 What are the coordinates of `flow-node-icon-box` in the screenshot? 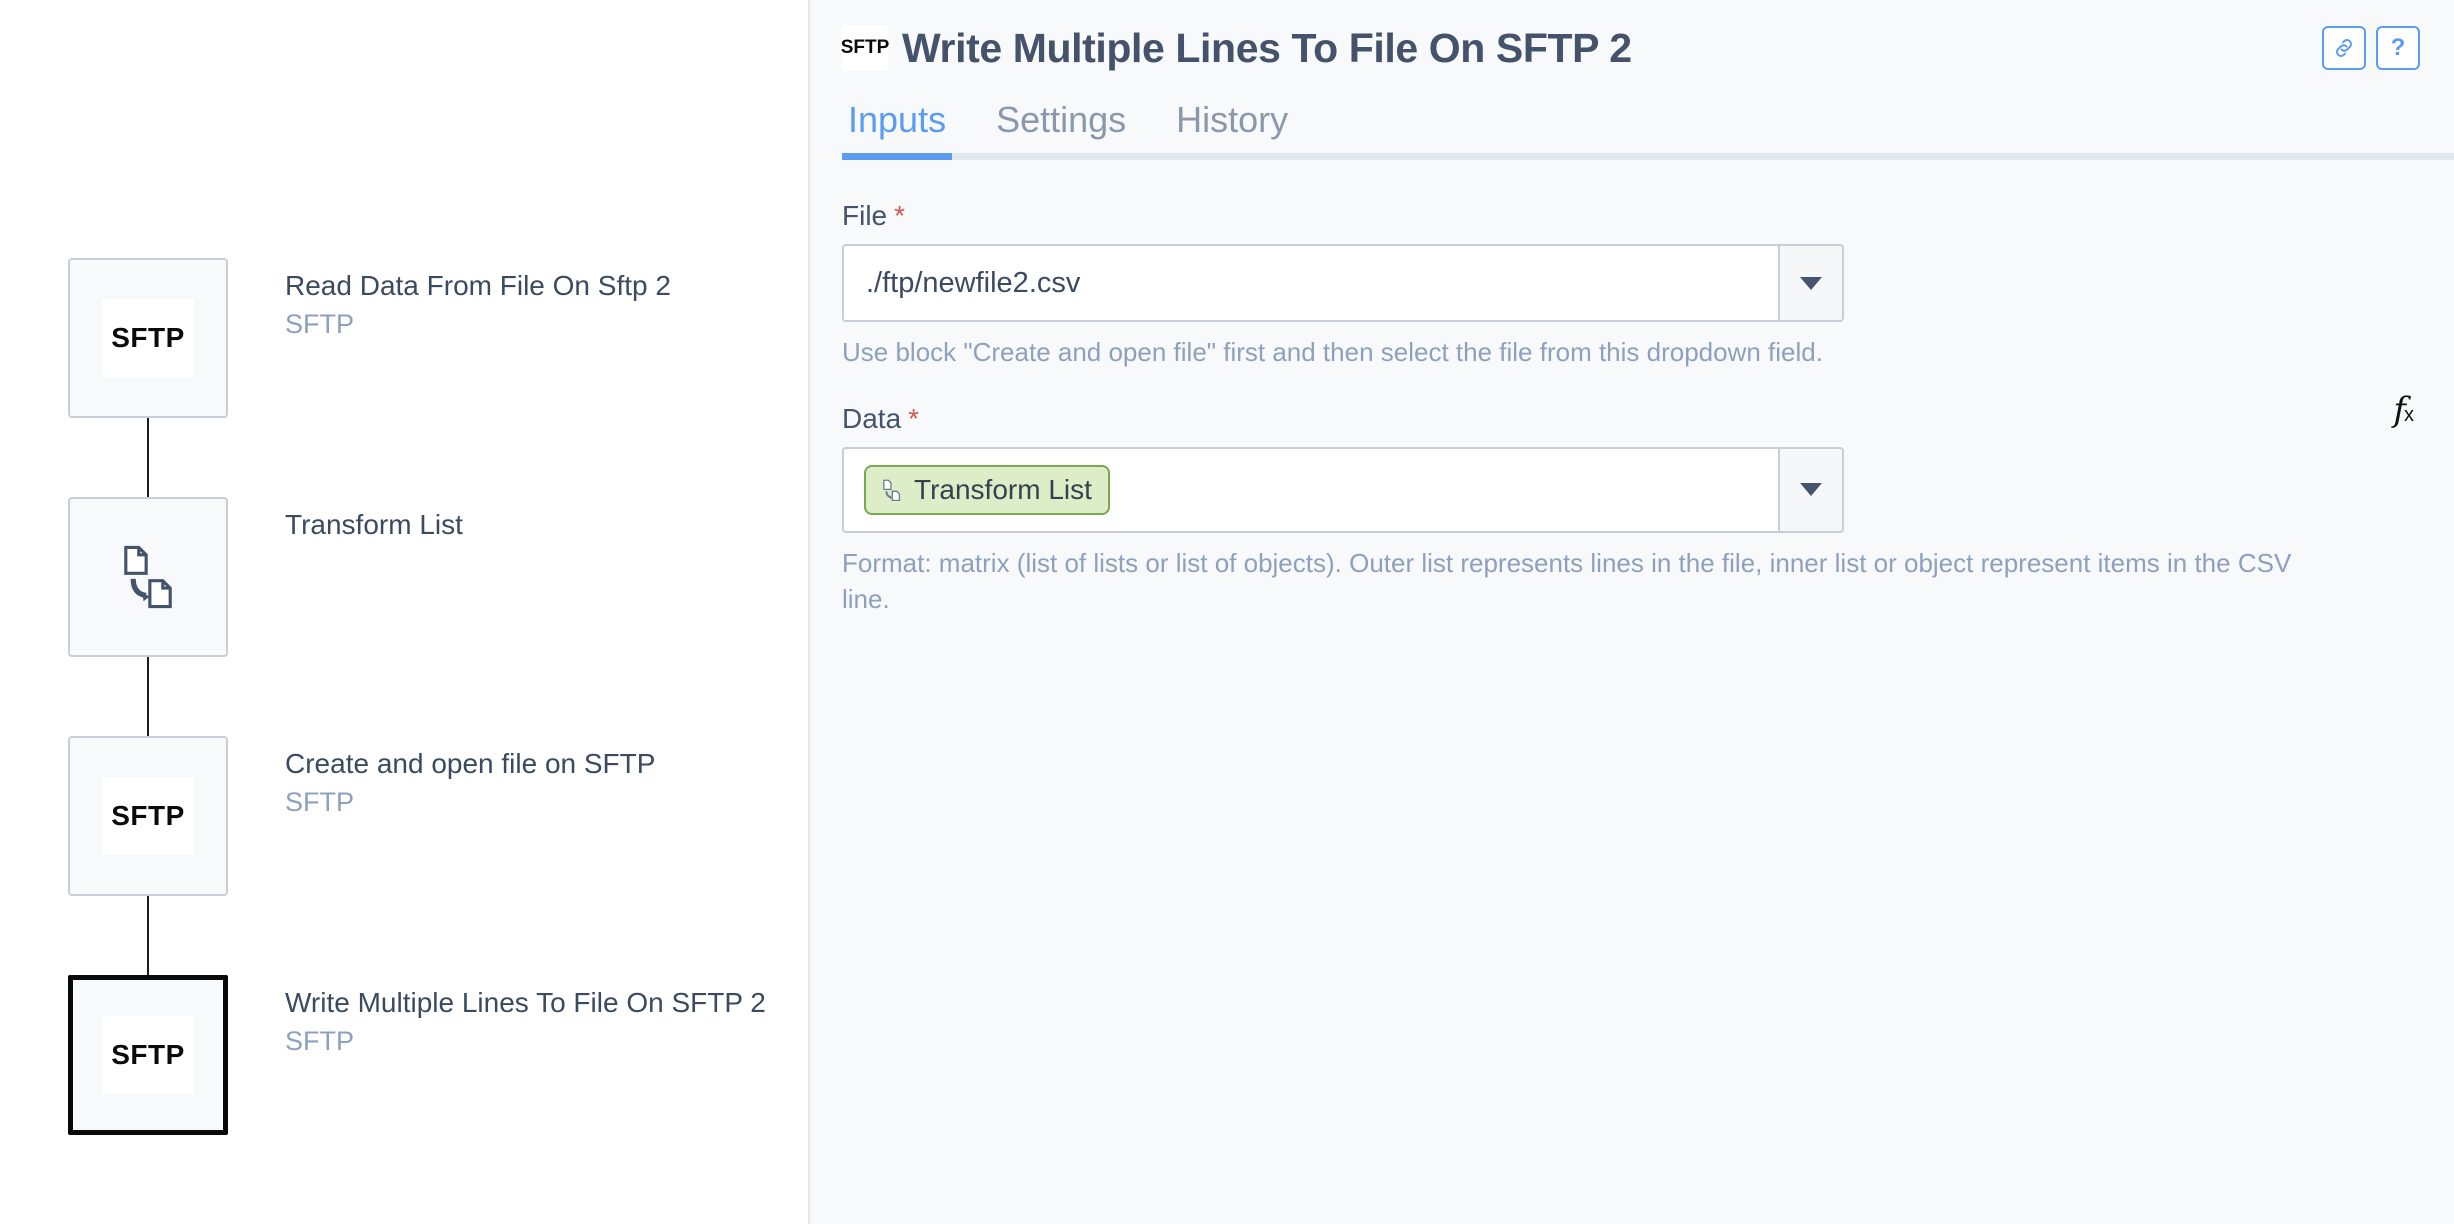 It's located at (148, 577).